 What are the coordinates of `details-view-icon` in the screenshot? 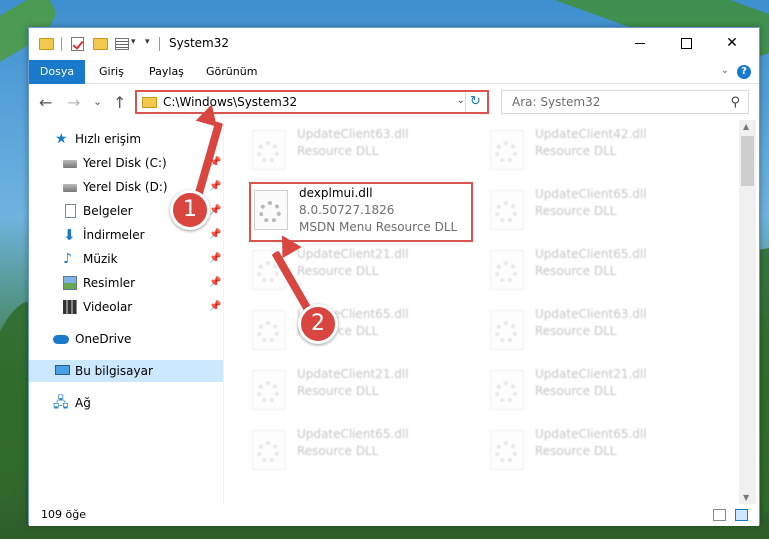 It's located at (719, 515).